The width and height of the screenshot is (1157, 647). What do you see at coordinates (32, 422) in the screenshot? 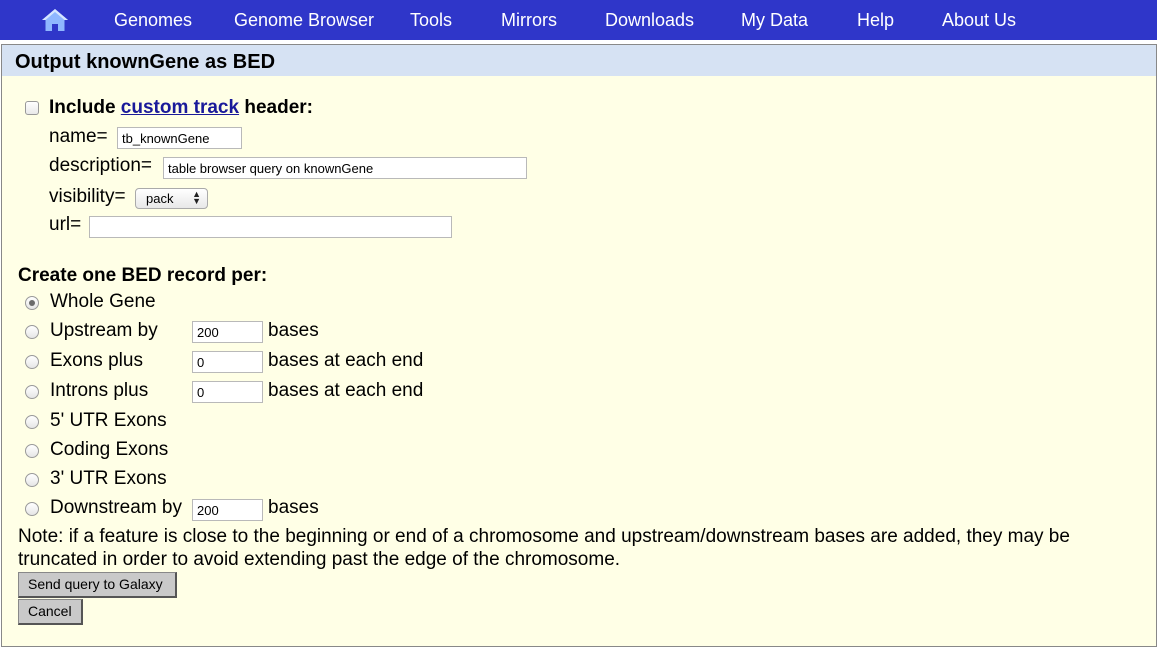
I see `radio-5-utr-exons` at bounding box center [32, 422].